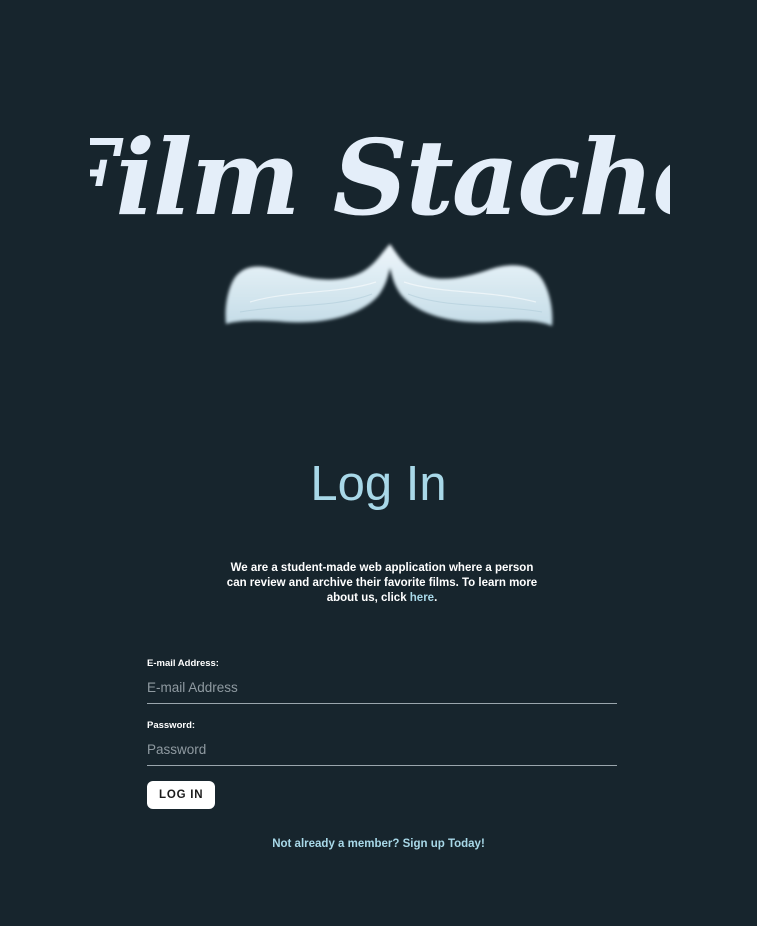  What do you see at coordinates (436, 598) in the screenshot?
I see `intro-text-end: .` at bounding box center [436, 598].